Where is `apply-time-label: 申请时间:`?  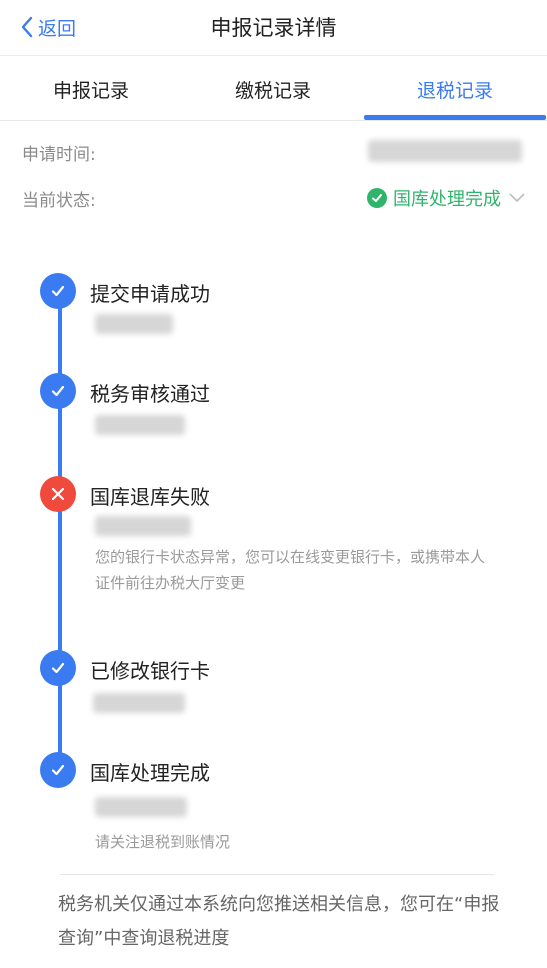 apply-time-label: 申请时间: is located at coordinates (59, 155).